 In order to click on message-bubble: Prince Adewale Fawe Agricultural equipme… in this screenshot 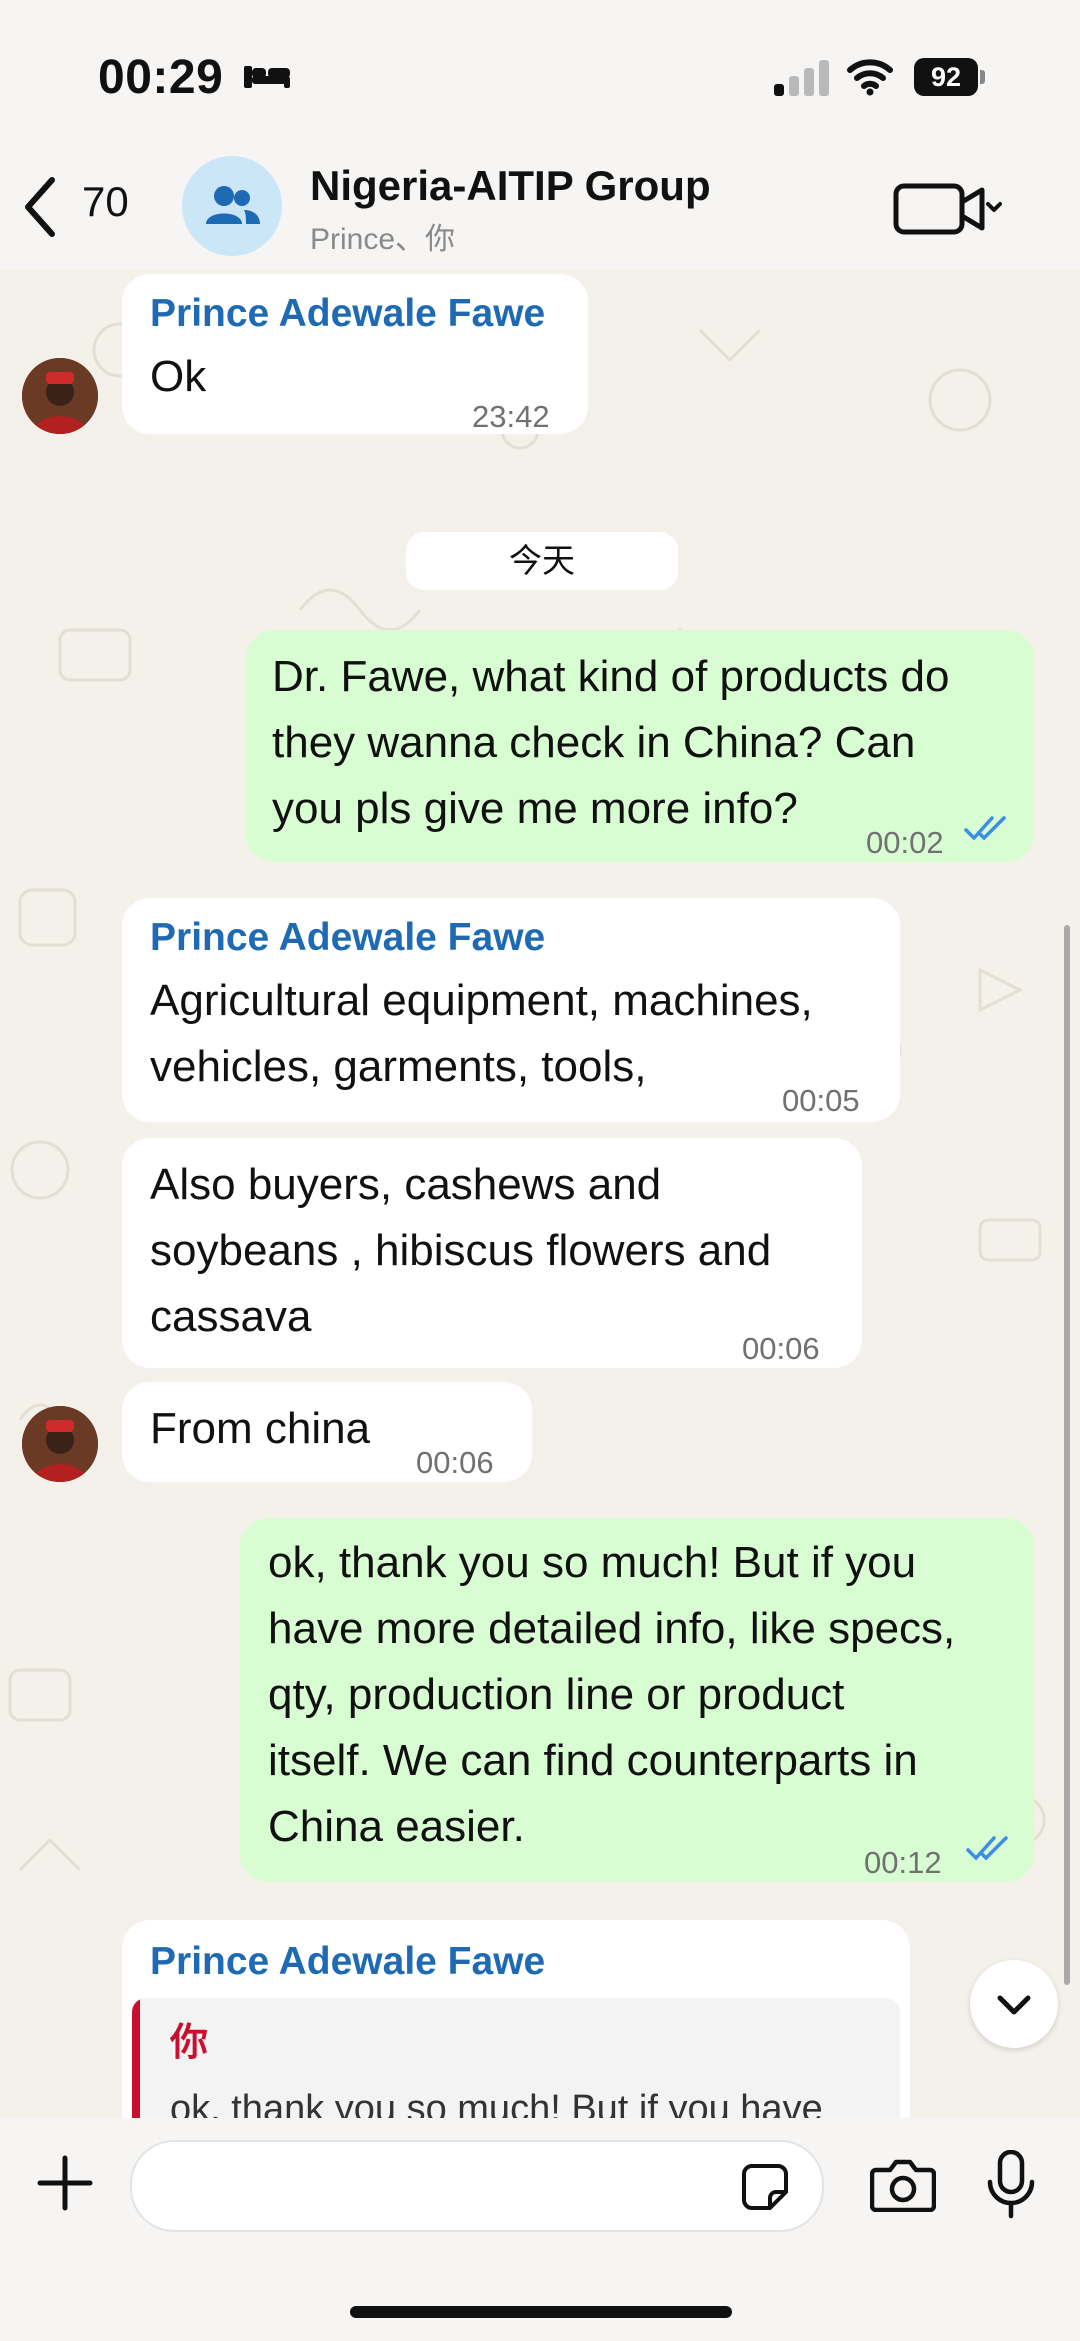, I will do `click(511, 1010)`.